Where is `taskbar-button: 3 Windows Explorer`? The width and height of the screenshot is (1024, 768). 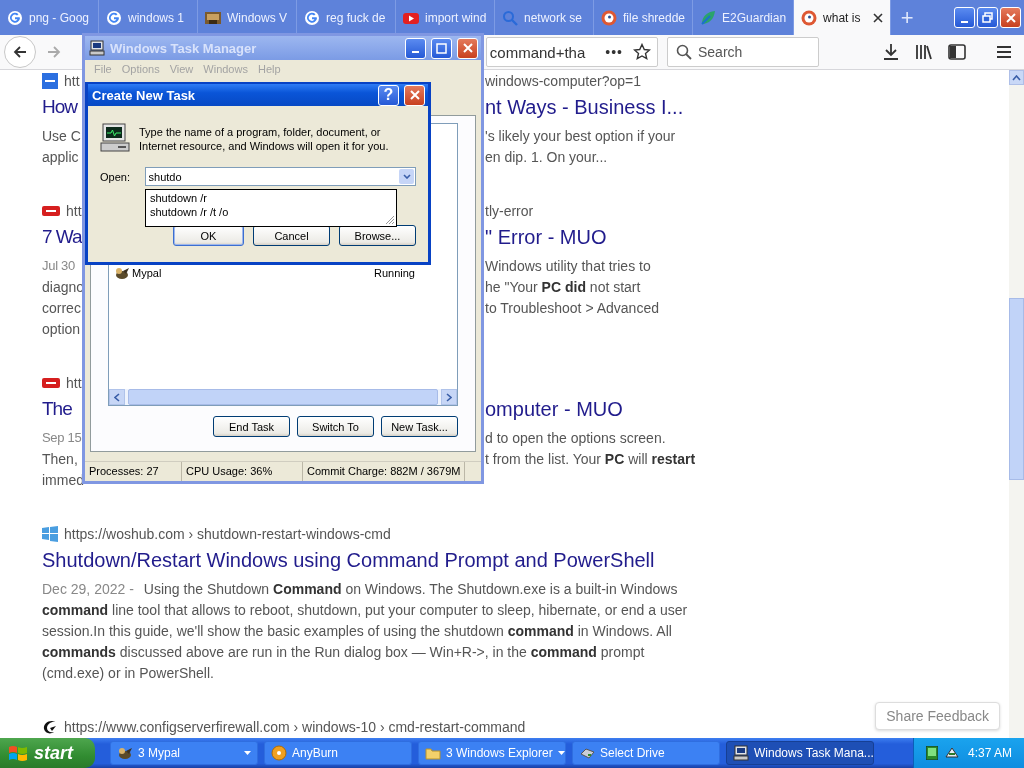 taskbar-button: 3 Windows Explorer is located at coordinates (492, 753).